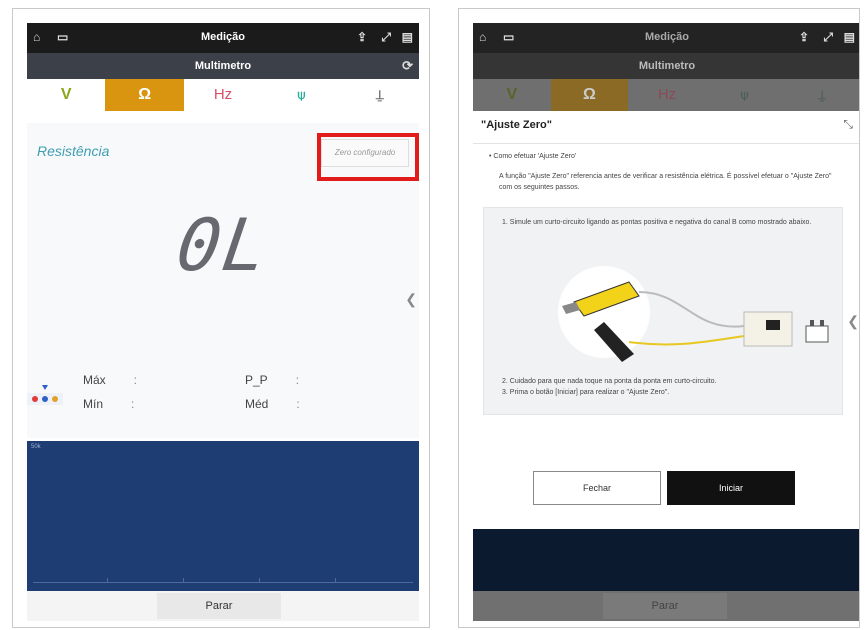 The height and width of the screenshot is (630, 868). I want to click on graph-axis, so click(223, 582).